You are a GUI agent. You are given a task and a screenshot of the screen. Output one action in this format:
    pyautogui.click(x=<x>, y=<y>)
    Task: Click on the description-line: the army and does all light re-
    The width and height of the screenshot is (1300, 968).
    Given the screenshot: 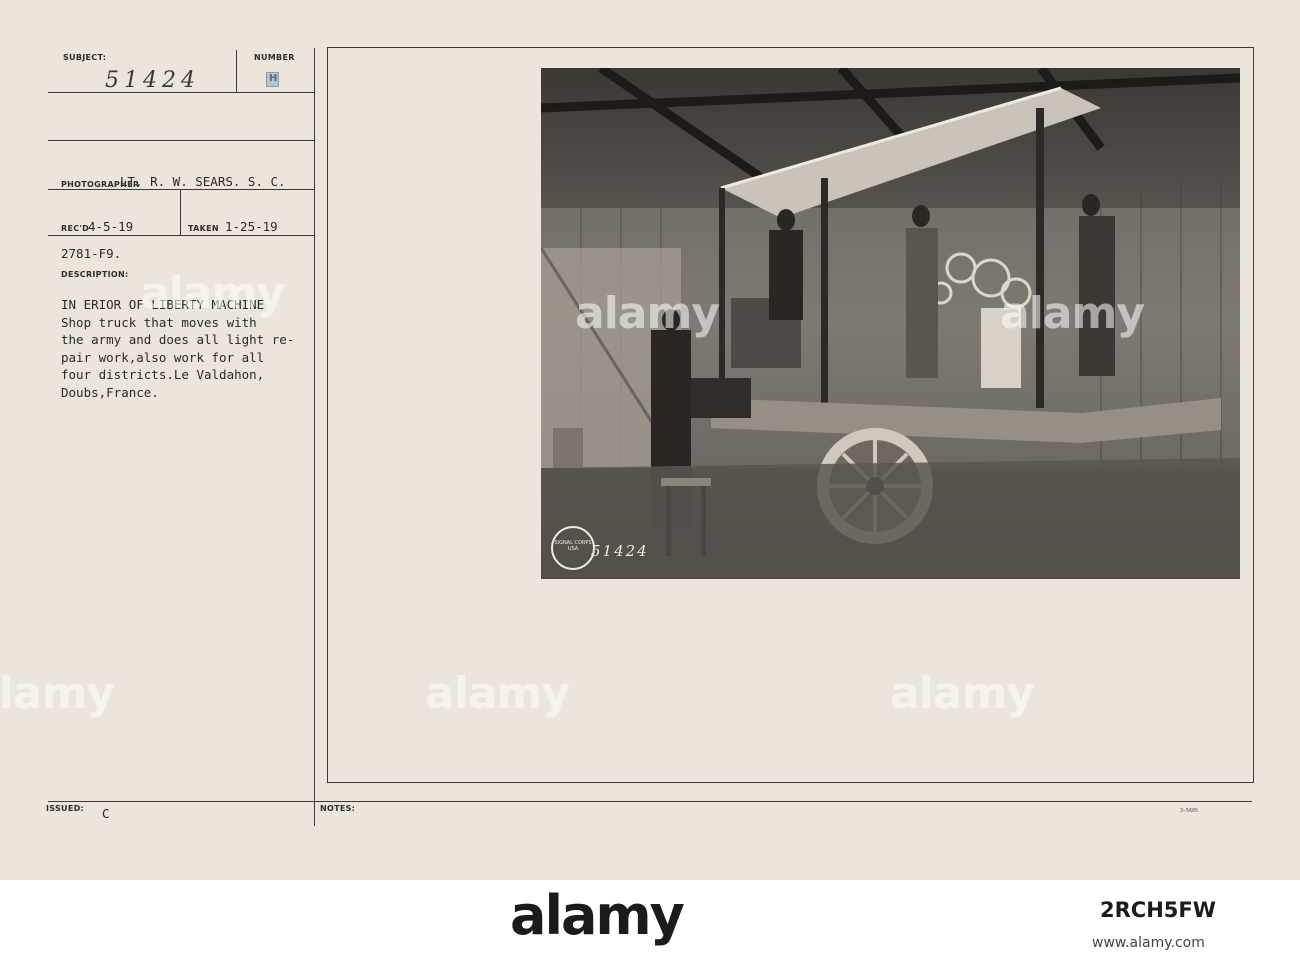 What is the action you would take?
    pyautogui.click(x=178, y=339)
    